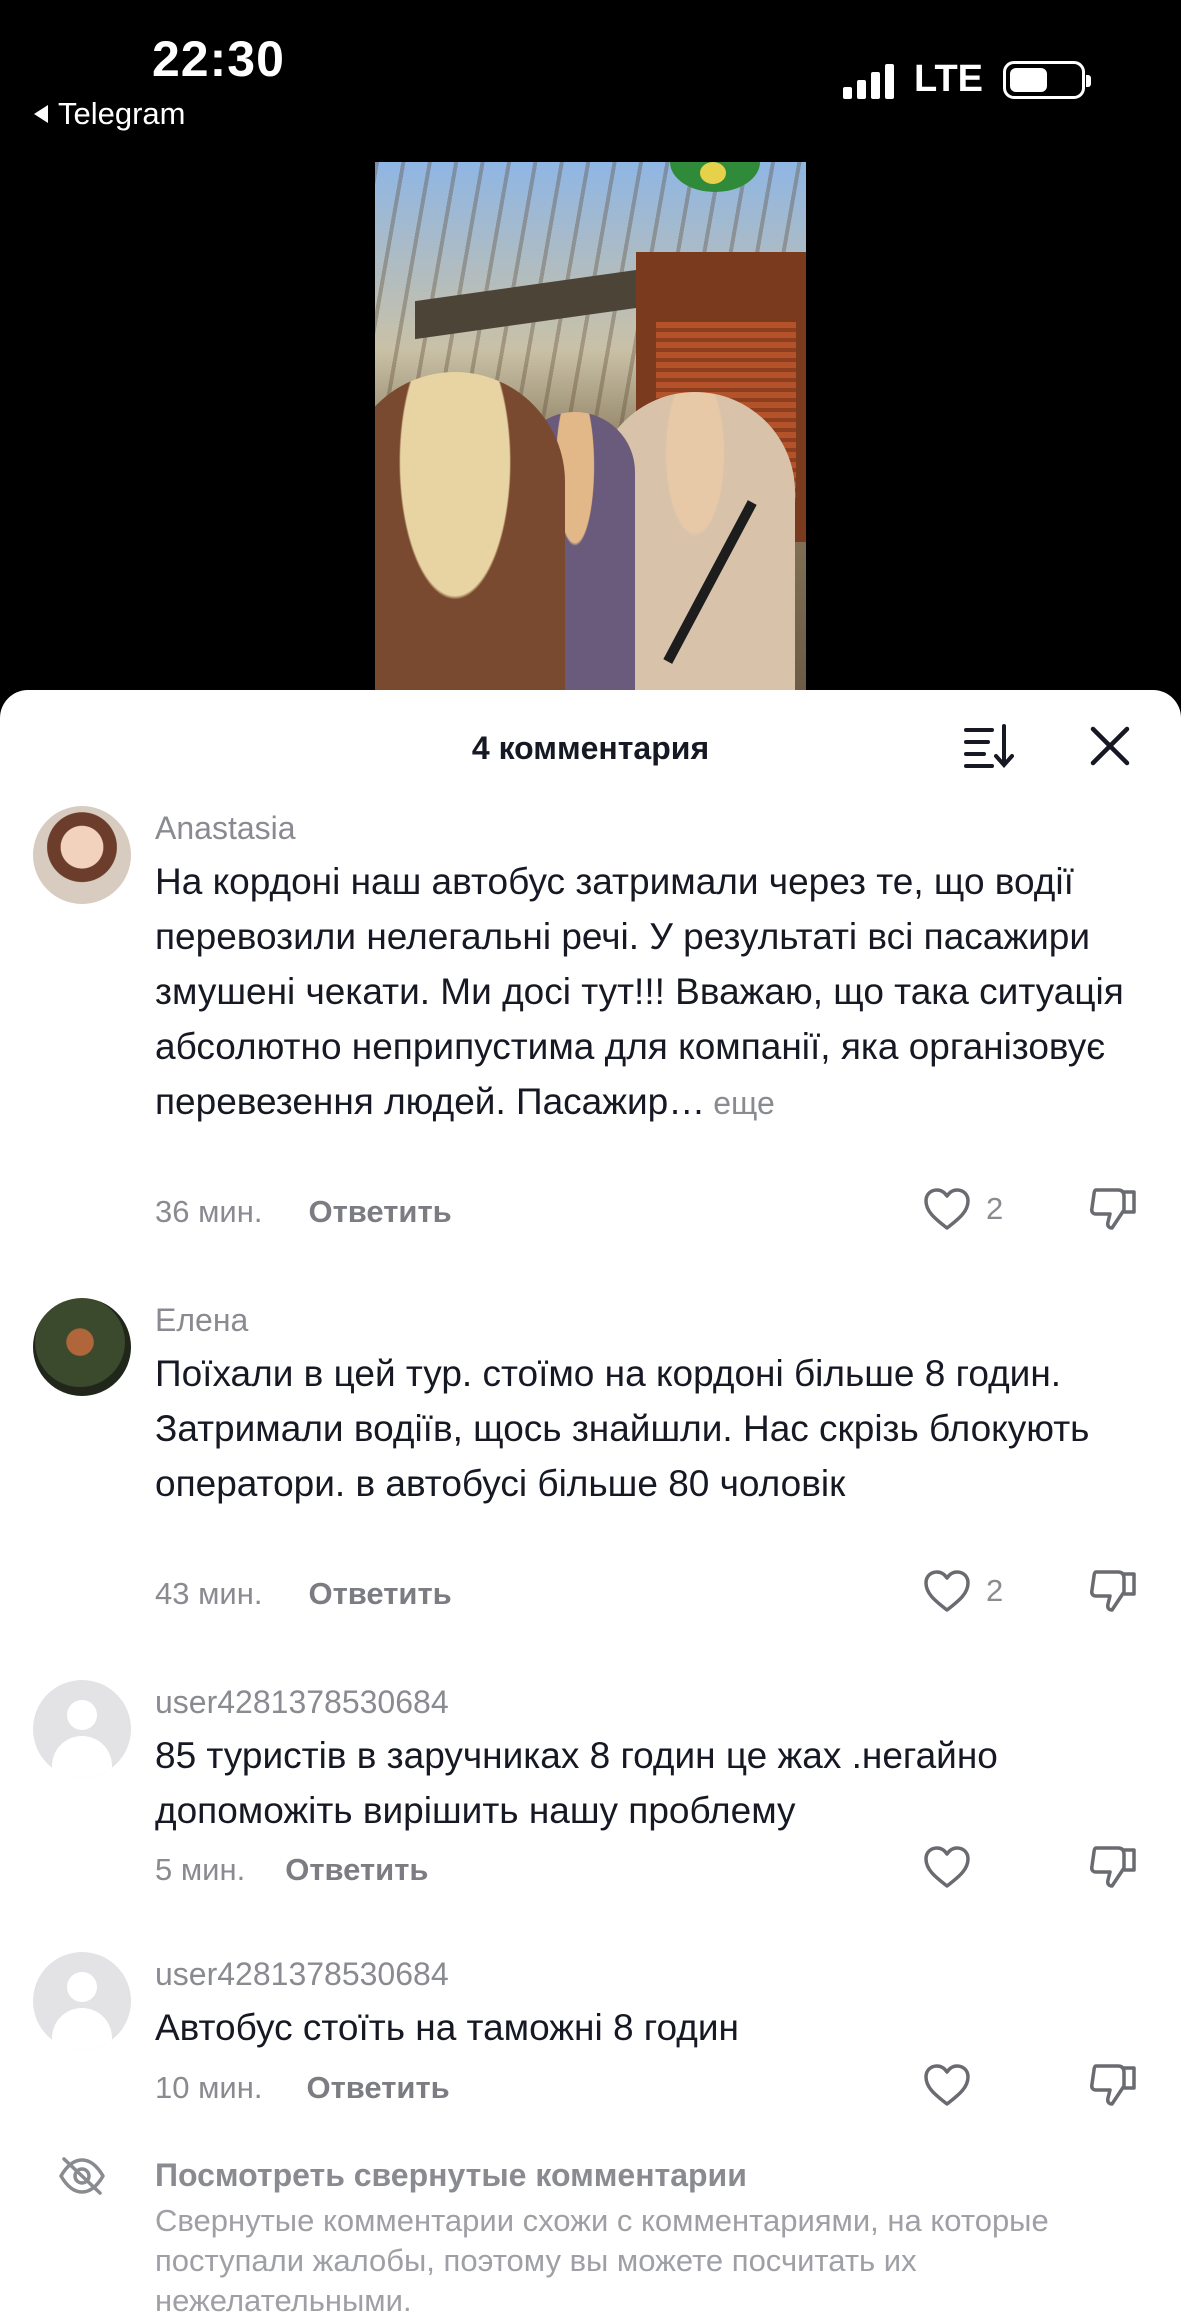  I want to click on comment-time: 36 мин., so click(209, 1211).